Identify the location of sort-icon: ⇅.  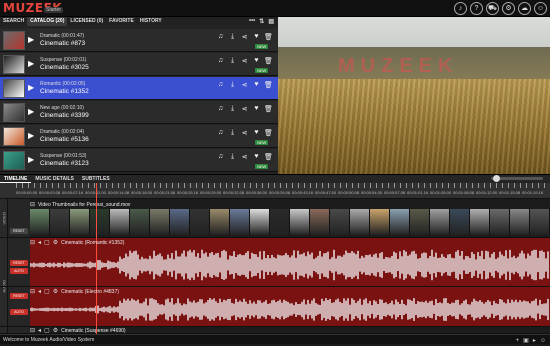
(261, 21).